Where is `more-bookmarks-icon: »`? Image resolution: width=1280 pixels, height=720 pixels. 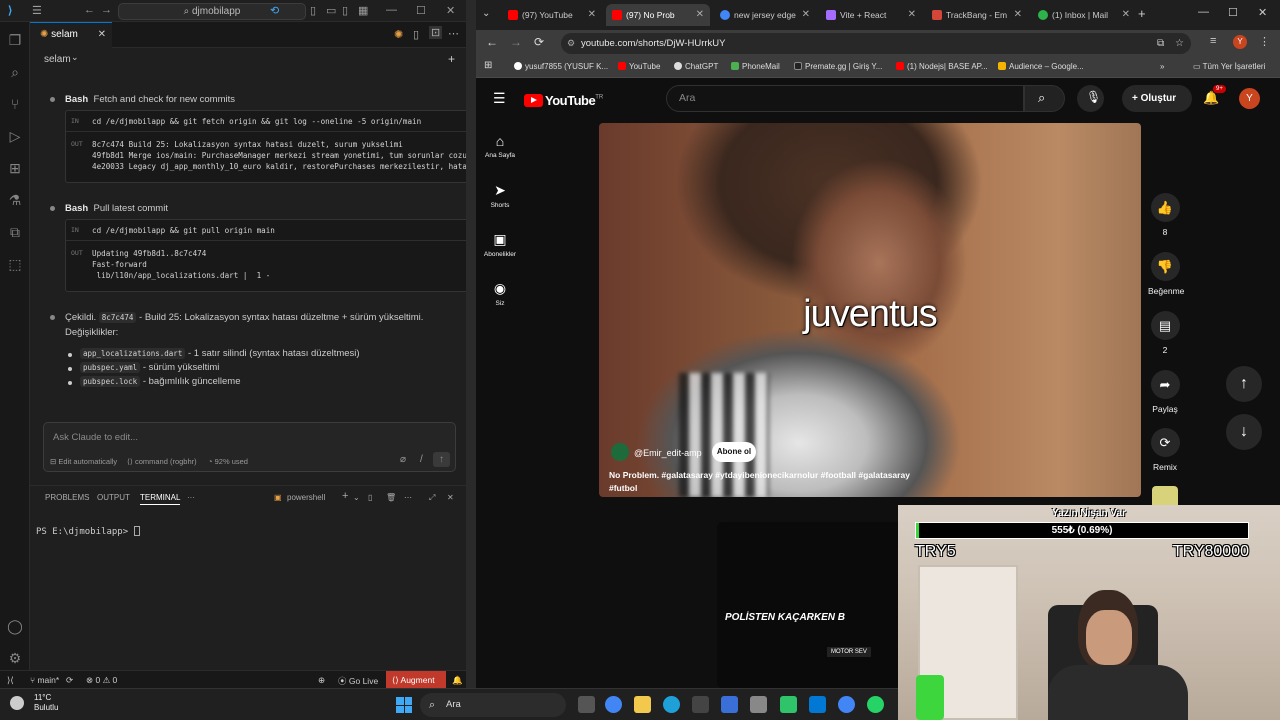
more-bookmarks-icon: » is located at coordinates (1162, 66).